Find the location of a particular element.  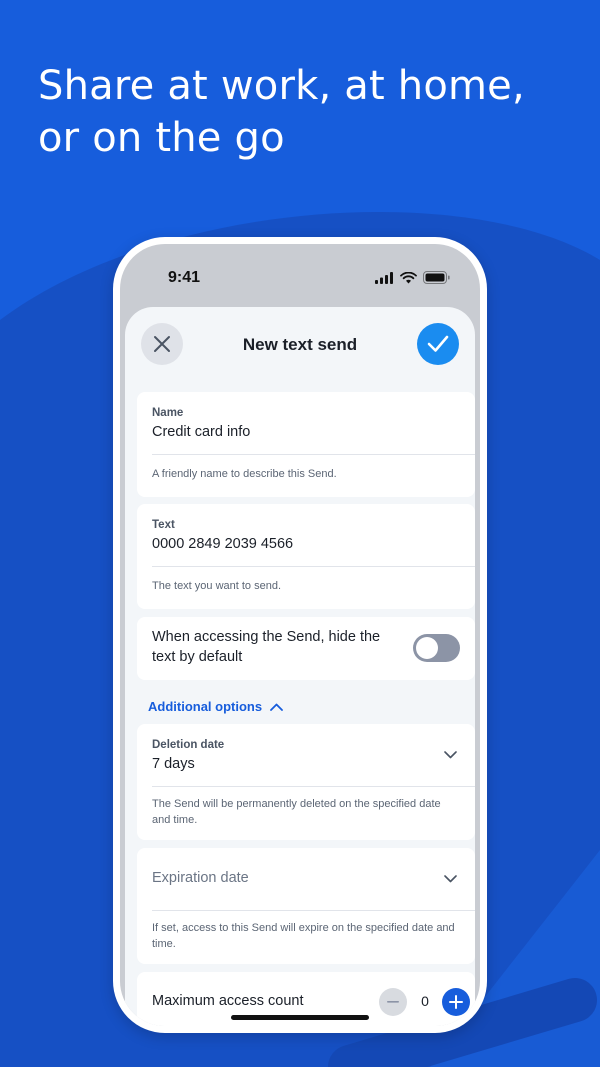

max-access-count-value: 0 is located at coordinates (425, 1001).